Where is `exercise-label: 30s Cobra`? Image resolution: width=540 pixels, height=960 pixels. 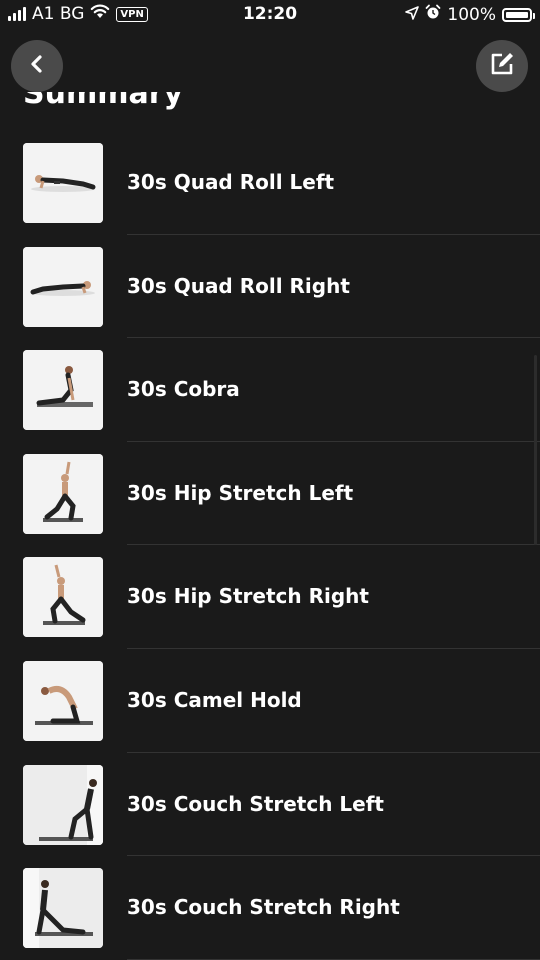
exercise-label: 30s Cobra is located at coordinates (183, 389).